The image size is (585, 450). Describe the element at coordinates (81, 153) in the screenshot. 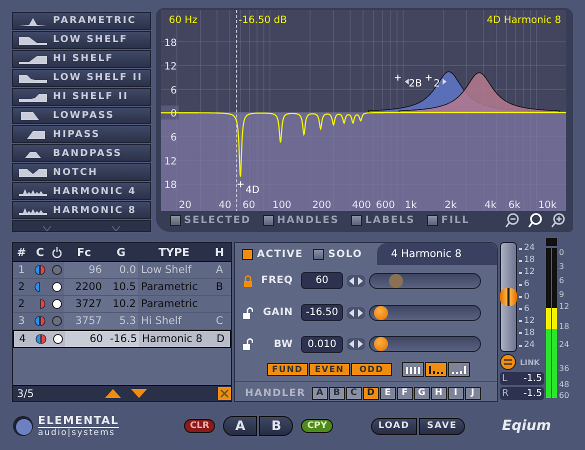

I see `filter-type-button: BANDPASS` at that location.